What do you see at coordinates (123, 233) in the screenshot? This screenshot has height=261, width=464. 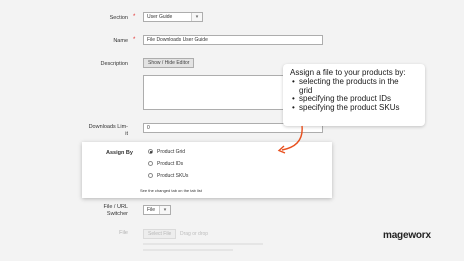 I see `file-label: File` at bounding box center [123, 233].